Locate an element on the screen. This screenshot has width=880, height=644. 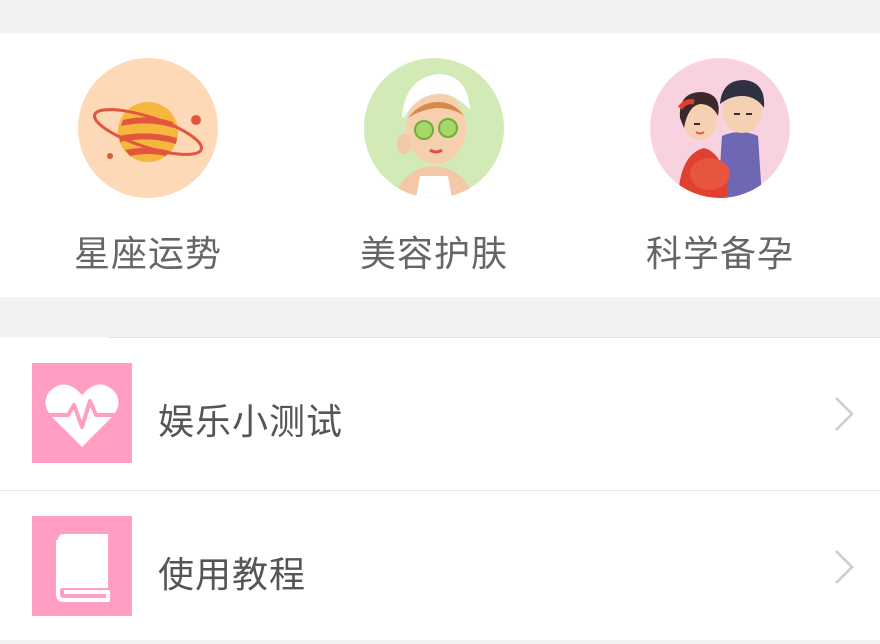
grid-item-skincare: 美容护肤 is located at coordinates (429, 165).